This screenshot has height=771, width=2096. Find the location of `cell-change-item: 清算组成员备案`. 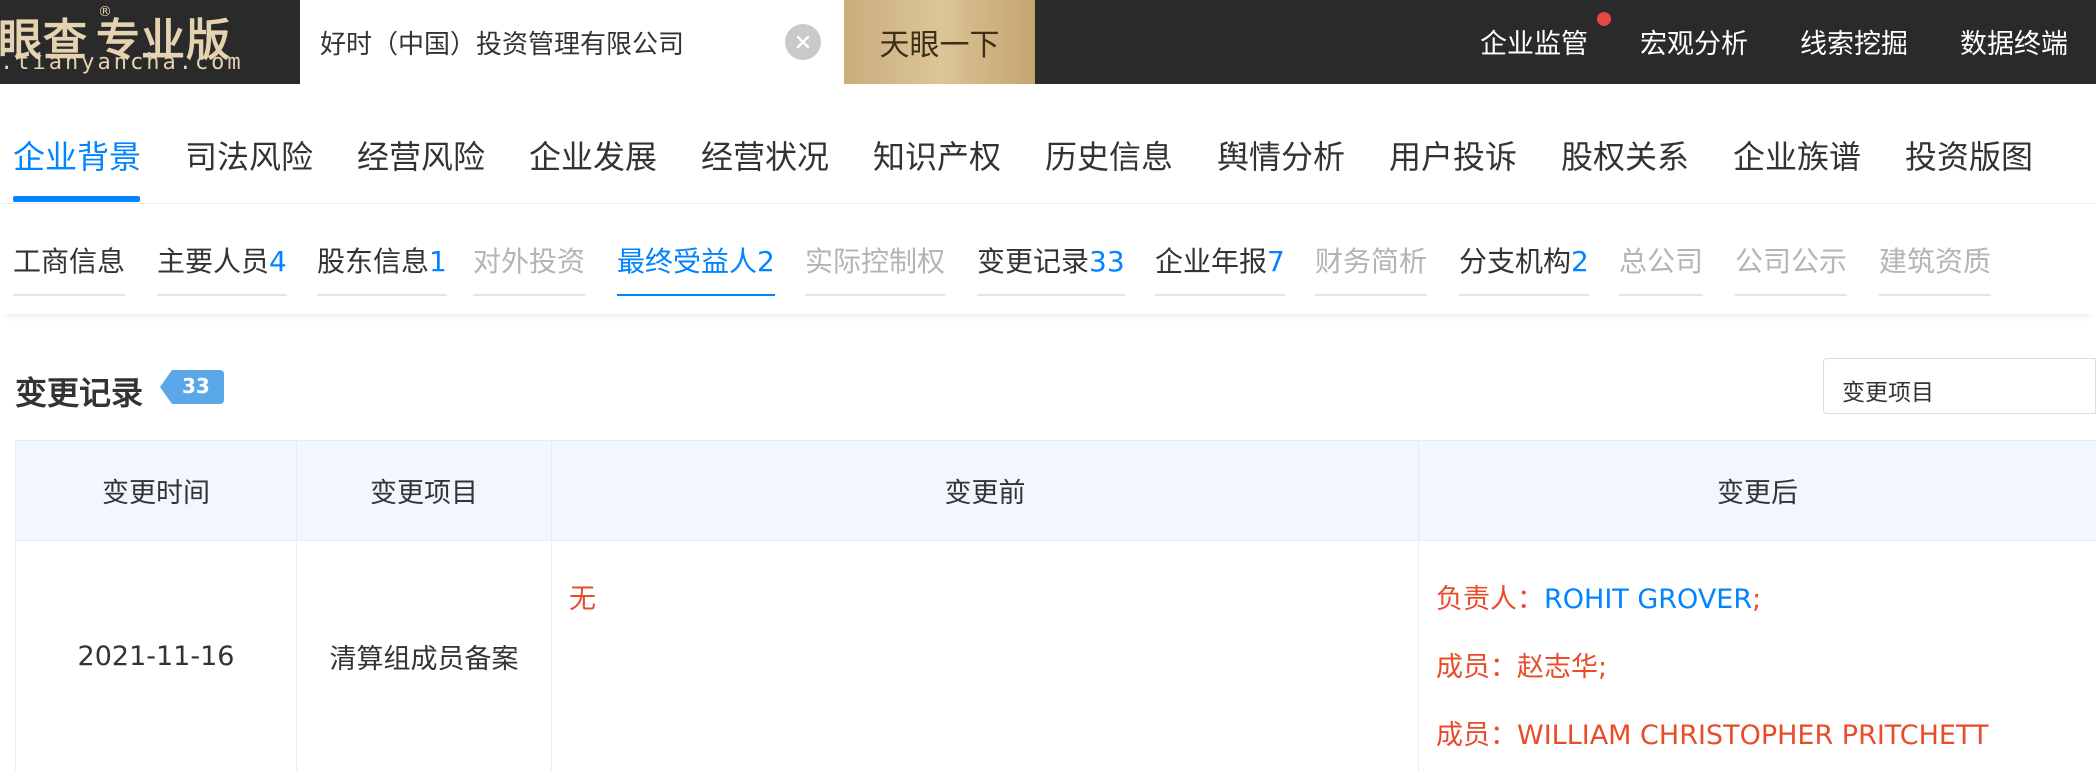

cell-change-item: 清算组成员备案 is located at coordinates (424, 656).